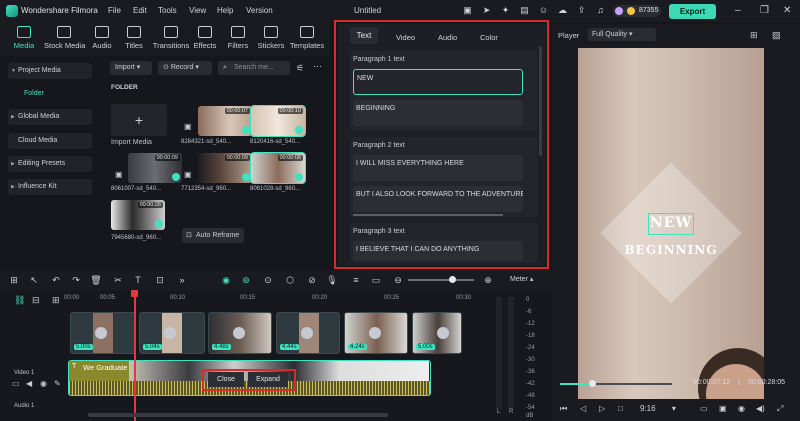 This screenshot has height=421, width=800. What do you see at coordinates (488, 280) in the screenshot?
I see `zoom-in-icon: ⊕` at bounding box center [488, 280].